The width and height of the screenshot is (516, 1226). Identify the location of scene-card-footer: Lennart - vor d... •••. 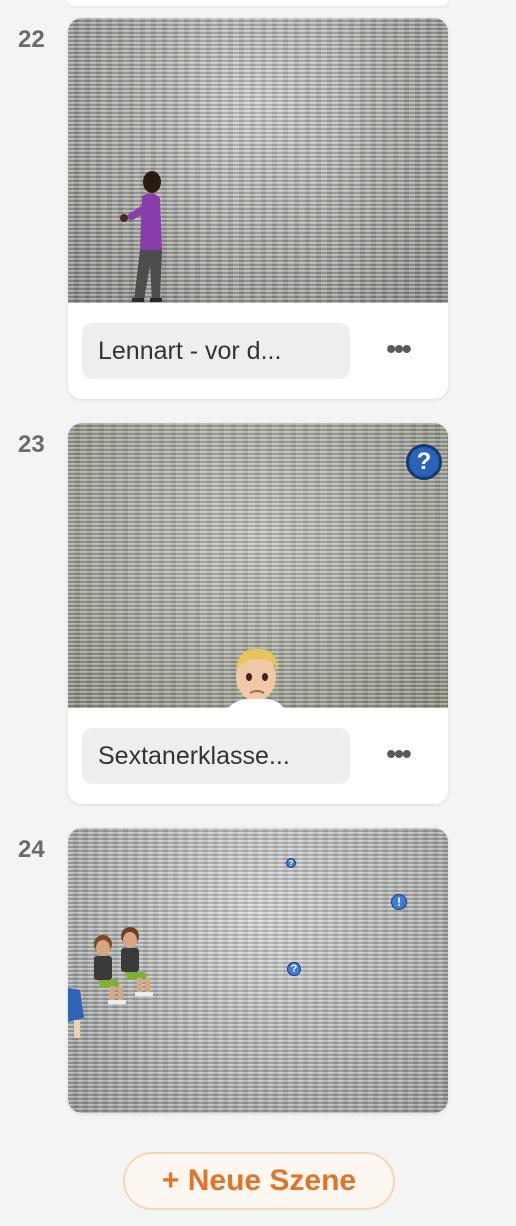
(258, 351).